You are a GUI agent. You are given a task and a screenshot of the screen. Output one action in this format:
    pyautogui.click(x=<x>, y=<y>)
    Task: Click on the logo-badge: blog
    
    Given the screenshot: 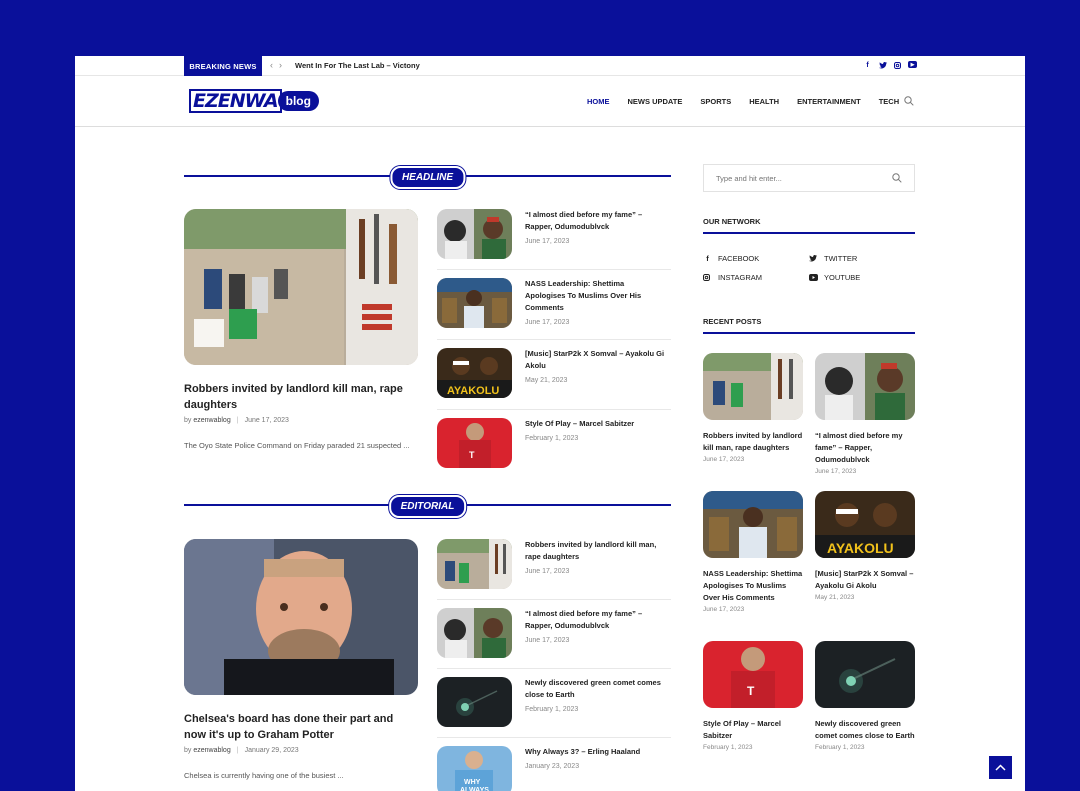 What is the action you would take?
    pyautogui.click(x=298, y=101)
    